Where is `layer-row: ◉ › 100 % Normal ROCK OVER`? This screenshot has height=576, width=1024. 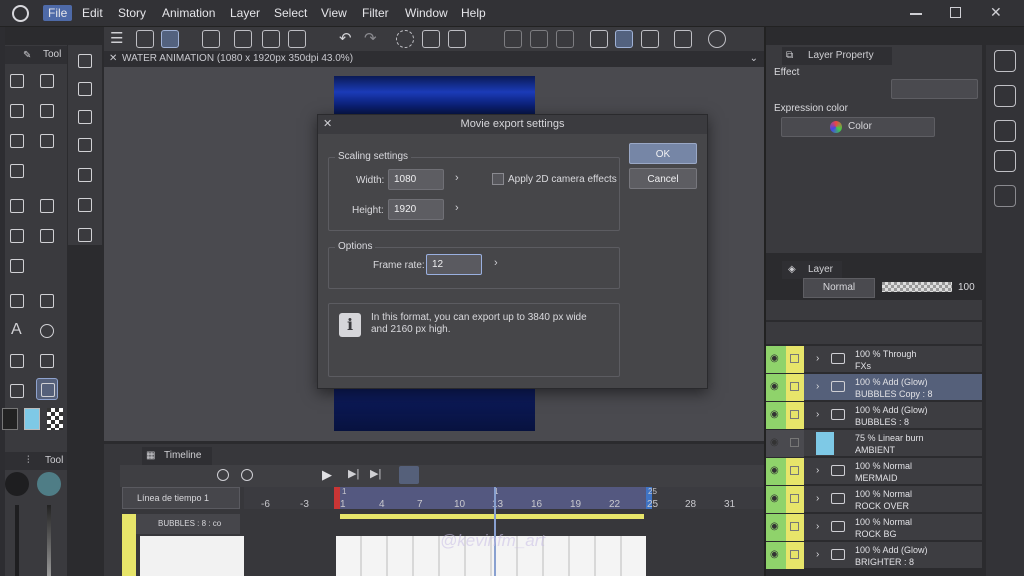 layer-row: ◉ › 100 % Normal ROCK OVER is located at coordinates (874, 499).